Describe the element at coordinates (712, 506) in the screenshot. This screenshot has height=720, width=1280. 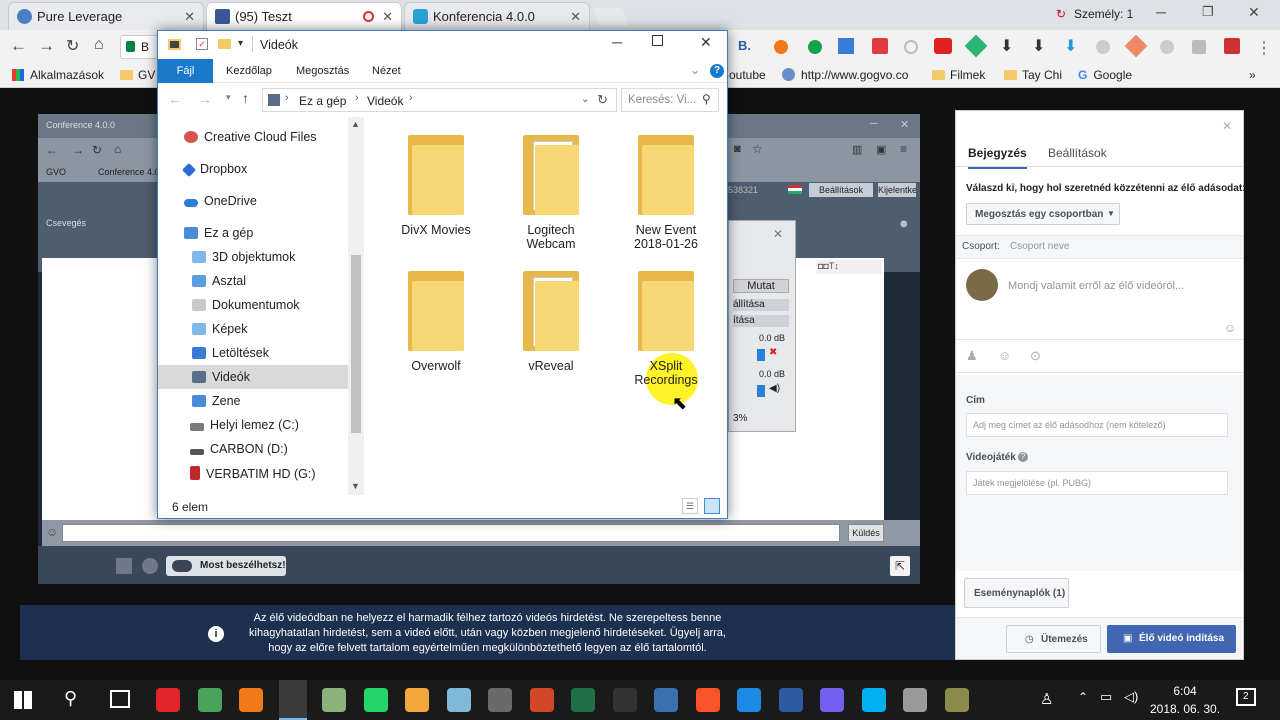
I see `large-icons-view-icon` at that location.